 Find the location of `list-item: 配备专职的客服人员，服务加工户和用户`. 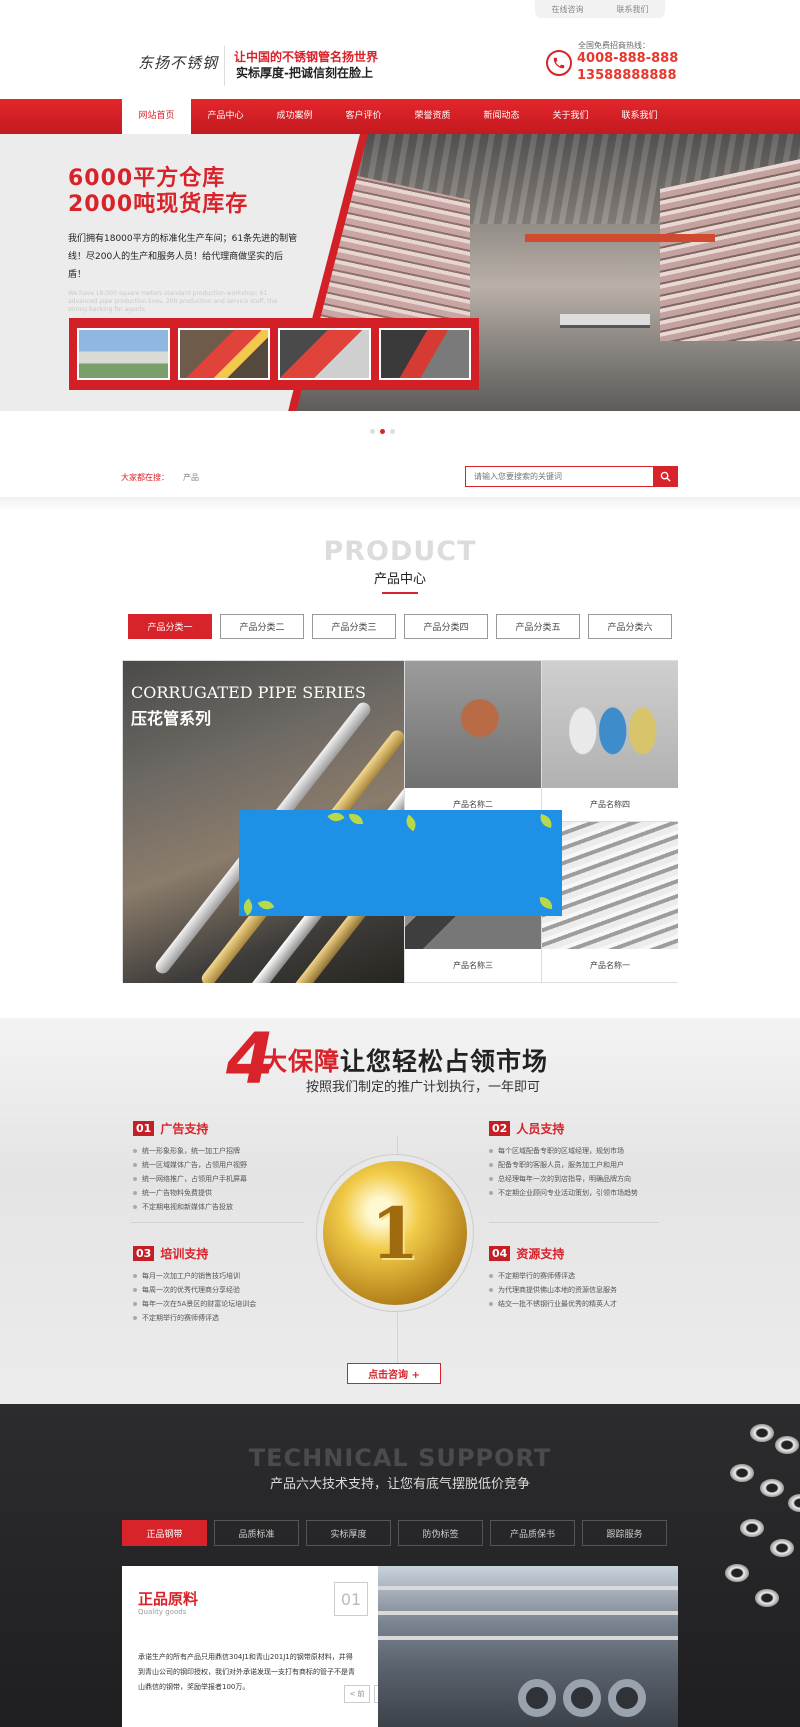

list-item: 配备专职的客服人员，服务加工户和用户 is located at coordinates (563, 1165).